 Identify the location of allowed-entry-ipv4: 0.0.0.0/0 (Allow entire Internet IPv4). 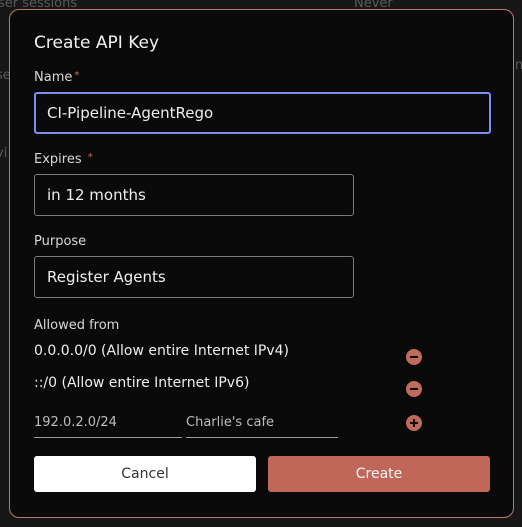
(161, 351).